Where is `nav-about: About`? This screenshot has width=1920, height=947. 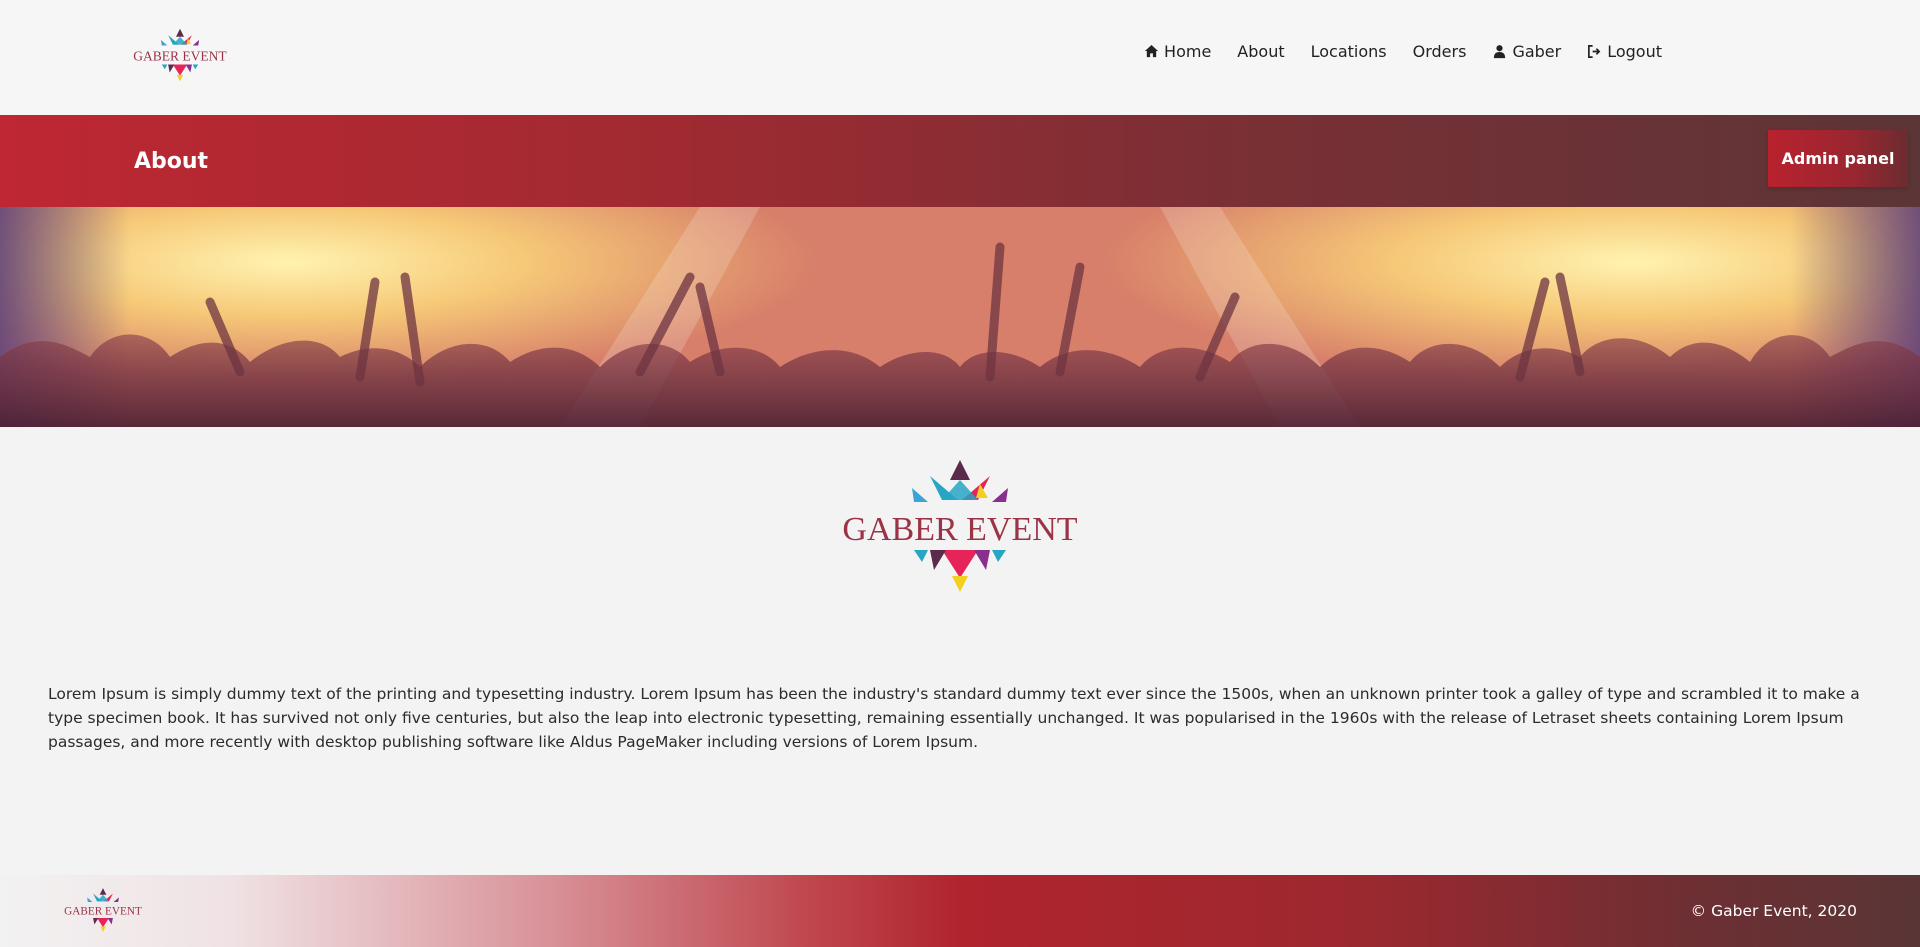
nav-about: About is located at coordinates (1260, 51).